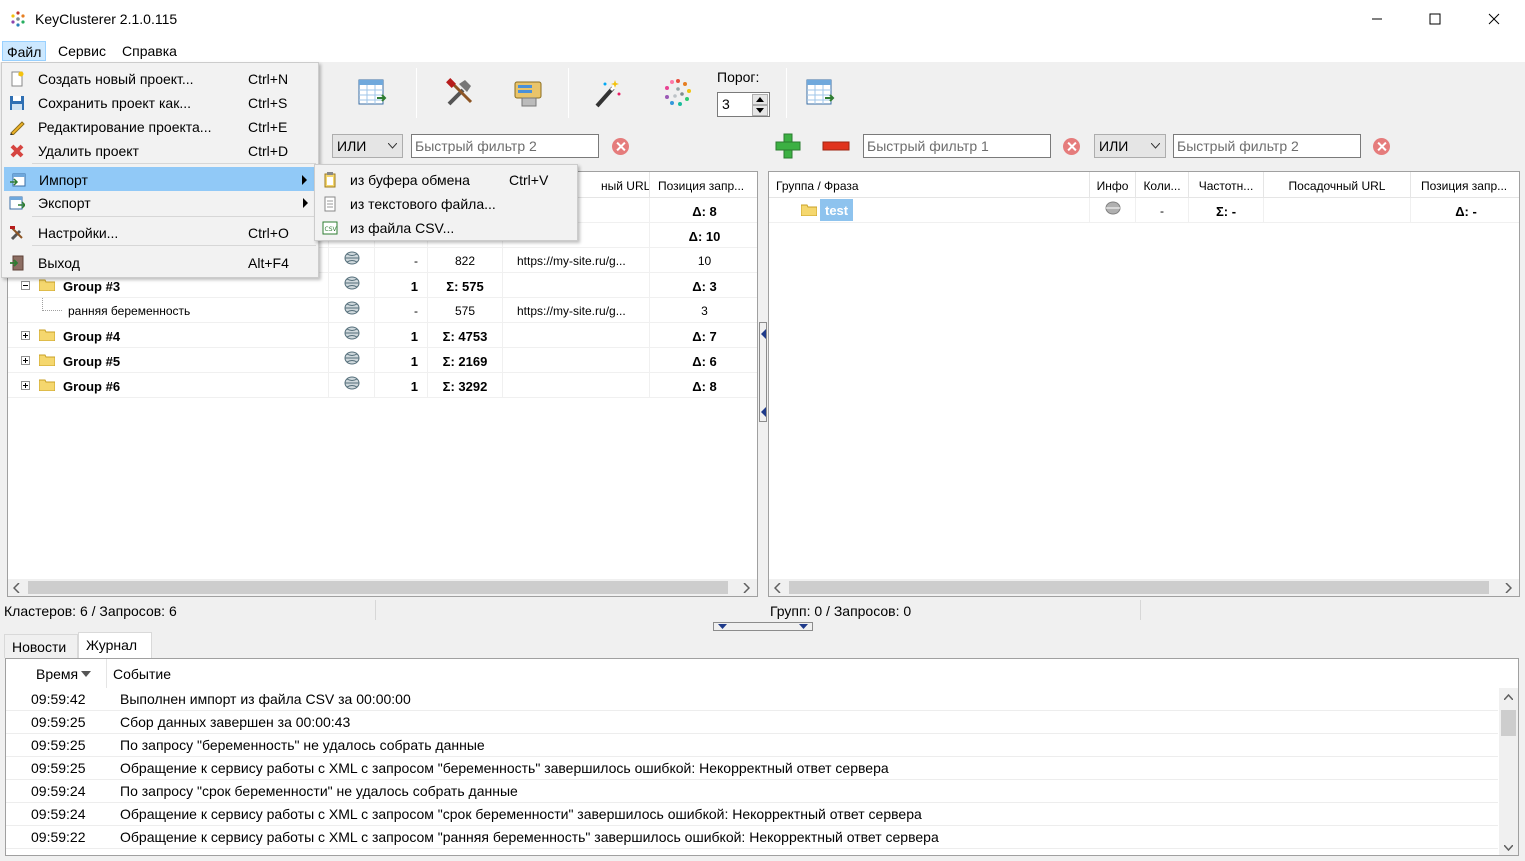 This screenshot has height=861, width=1525. Describe the element at coordinates (763, 626) in the screenshot. I see `horizontal-splitter` at that location.